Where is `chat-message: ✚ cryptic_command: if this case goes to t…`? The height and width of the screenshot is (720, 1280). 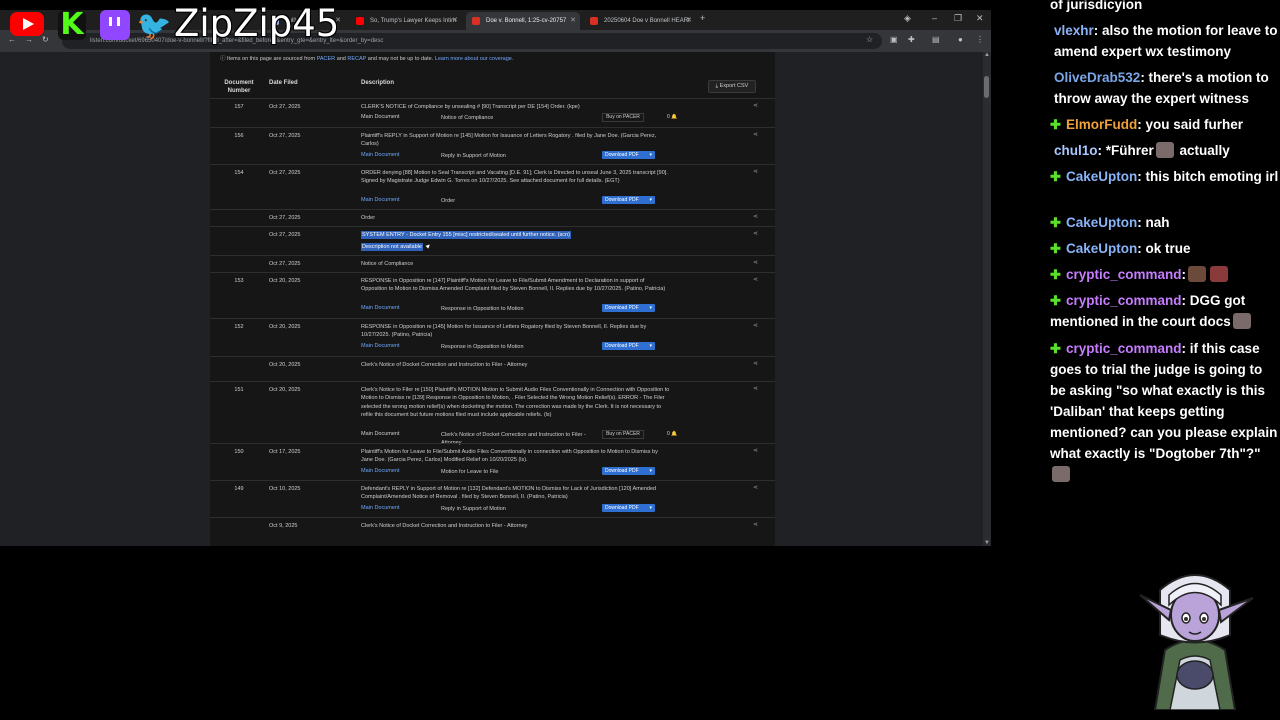 chat-message: ✚ cryptic_command: if this case goes to t… is located at coordinates (1165, 411).